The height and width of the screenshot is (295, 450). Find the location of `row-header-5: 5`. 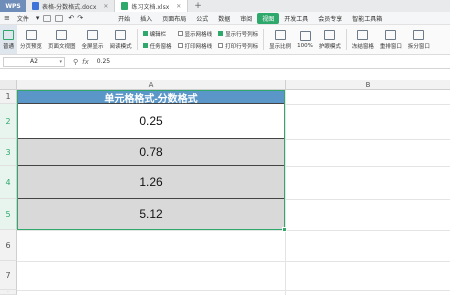

row-header-5: 5 is located at coordinates (8, 214).